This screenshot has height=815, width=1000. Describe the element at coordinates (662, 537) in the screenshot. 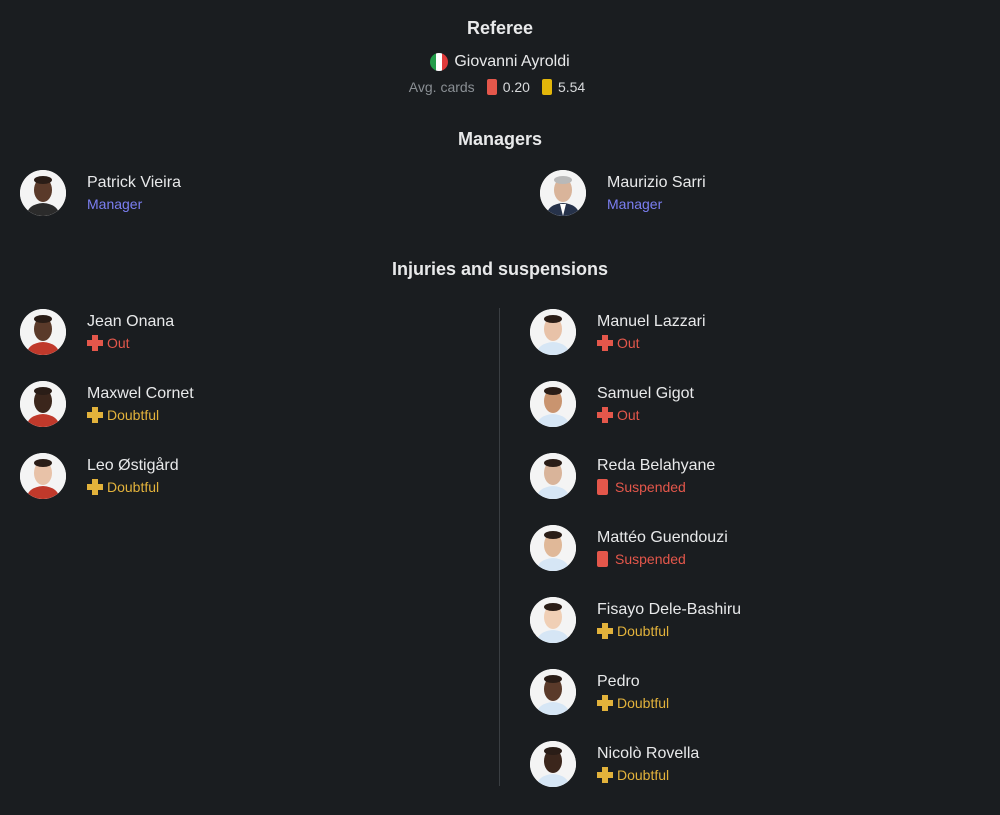

I see `player-name: Mattéo Guendouzi` at that location.